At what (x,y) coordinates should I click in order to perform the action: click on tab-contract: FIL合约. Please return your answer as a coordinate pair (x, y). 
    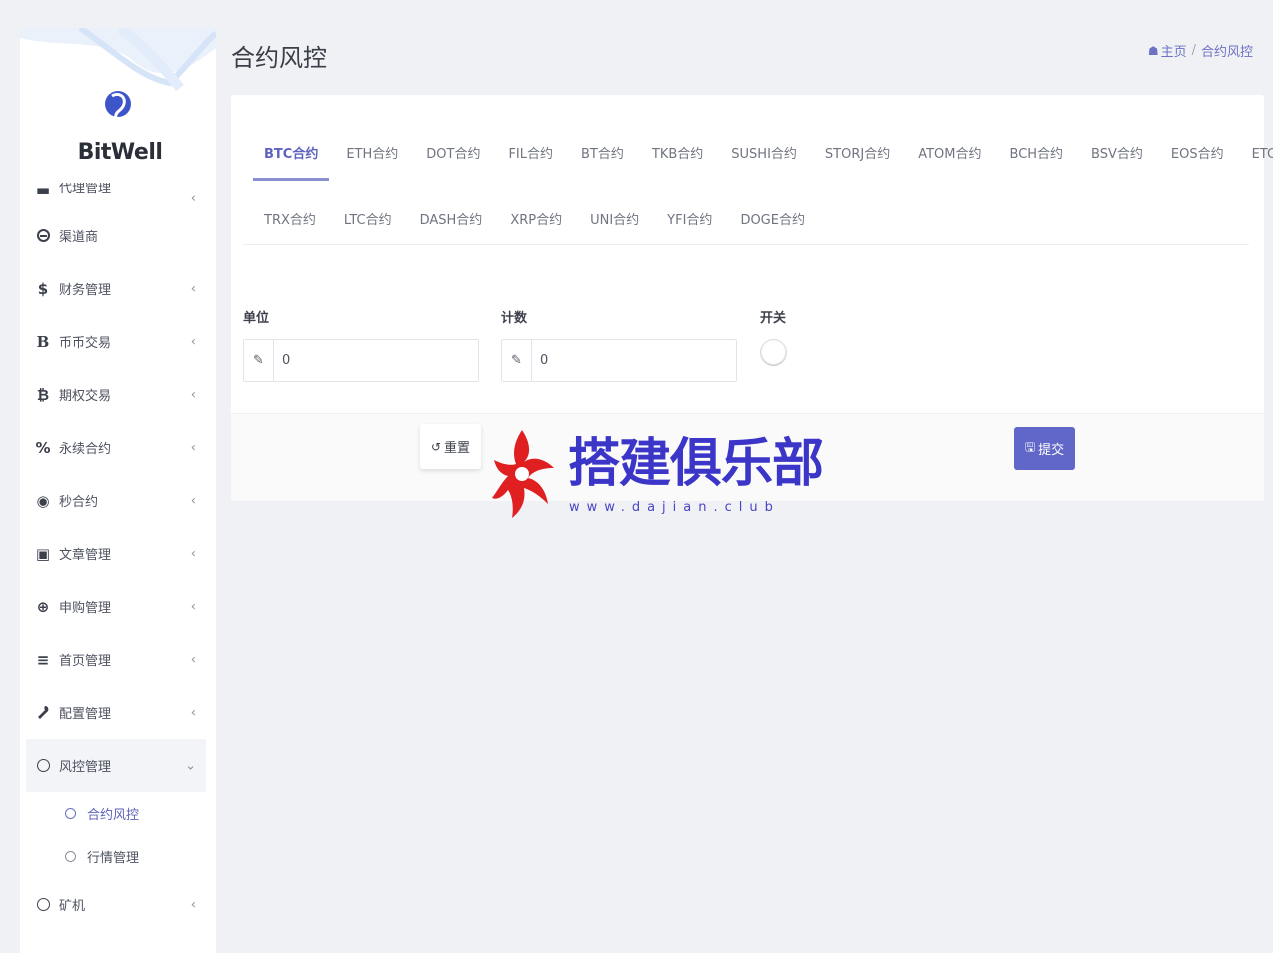
    Looking at the image, I should click on (530, 152).